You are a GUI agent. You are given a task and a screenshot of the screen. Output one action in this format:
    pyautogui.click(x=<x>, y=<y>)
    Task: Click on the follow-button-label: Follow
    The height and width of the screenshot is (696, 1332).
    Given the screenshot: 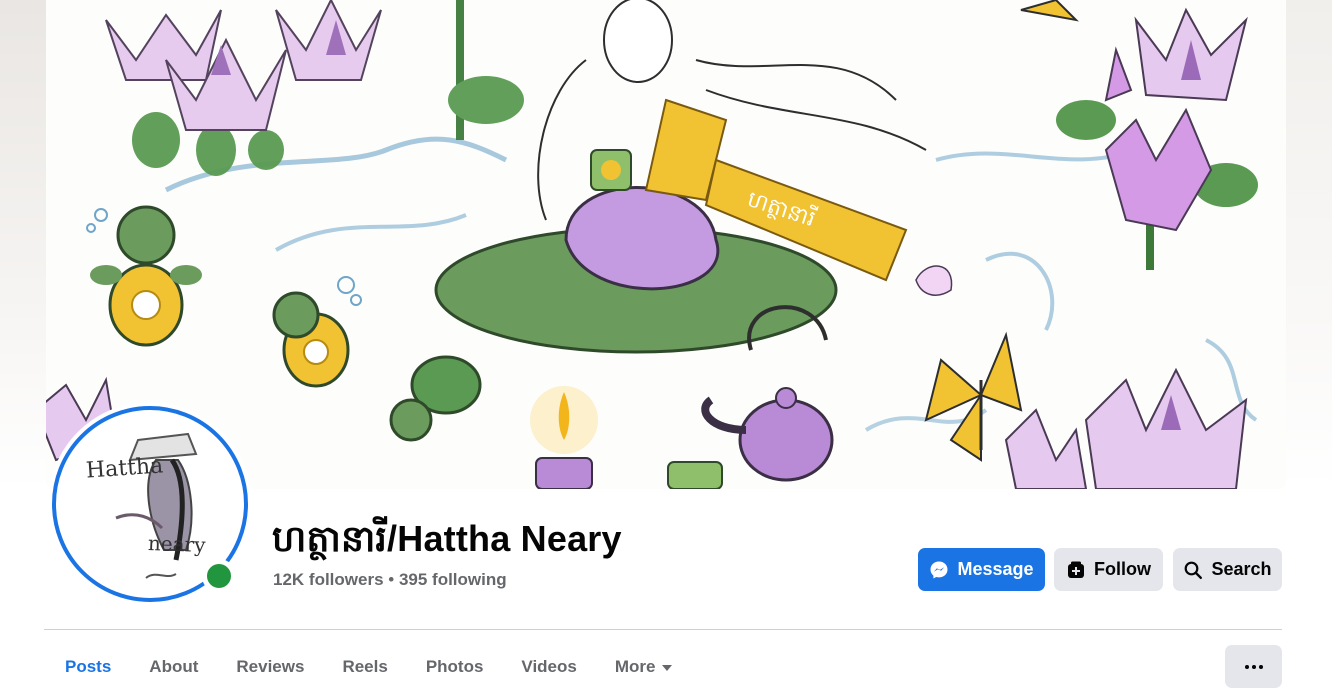 What is the action you would take?
    pyautogui.click(x=1122, y=569)
    